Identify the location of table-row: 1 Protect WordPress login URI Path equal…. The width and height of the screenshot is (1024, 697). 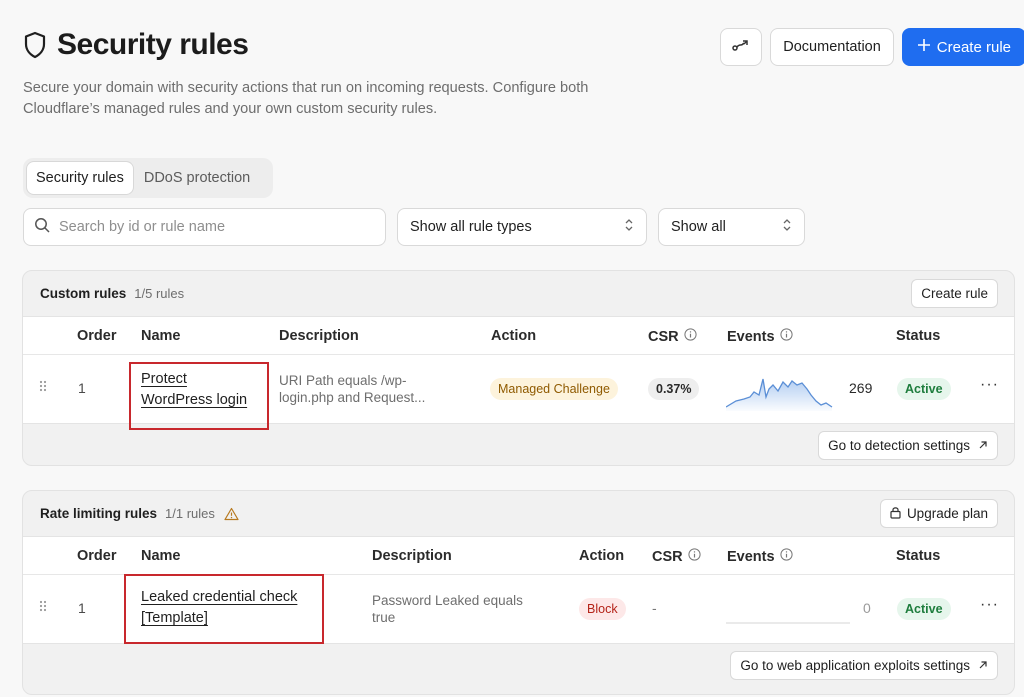
(518, 392).